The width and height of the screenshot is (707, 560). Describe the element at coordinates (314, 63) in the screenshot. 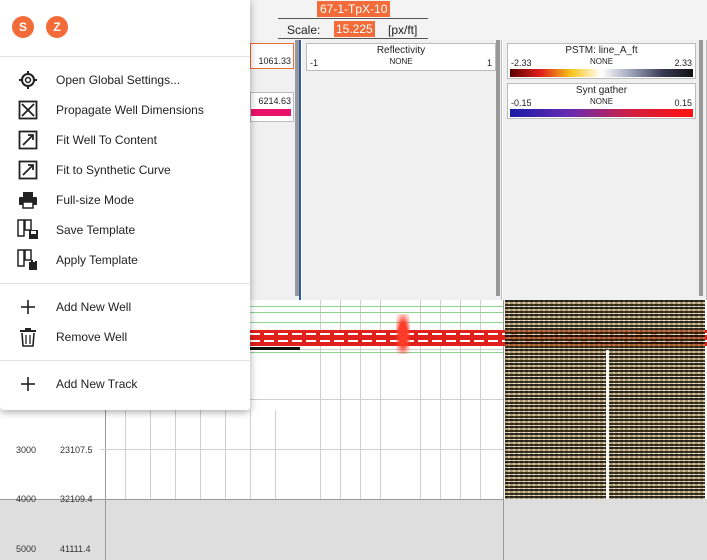

I see `reflectivity-min: -1` at that location.